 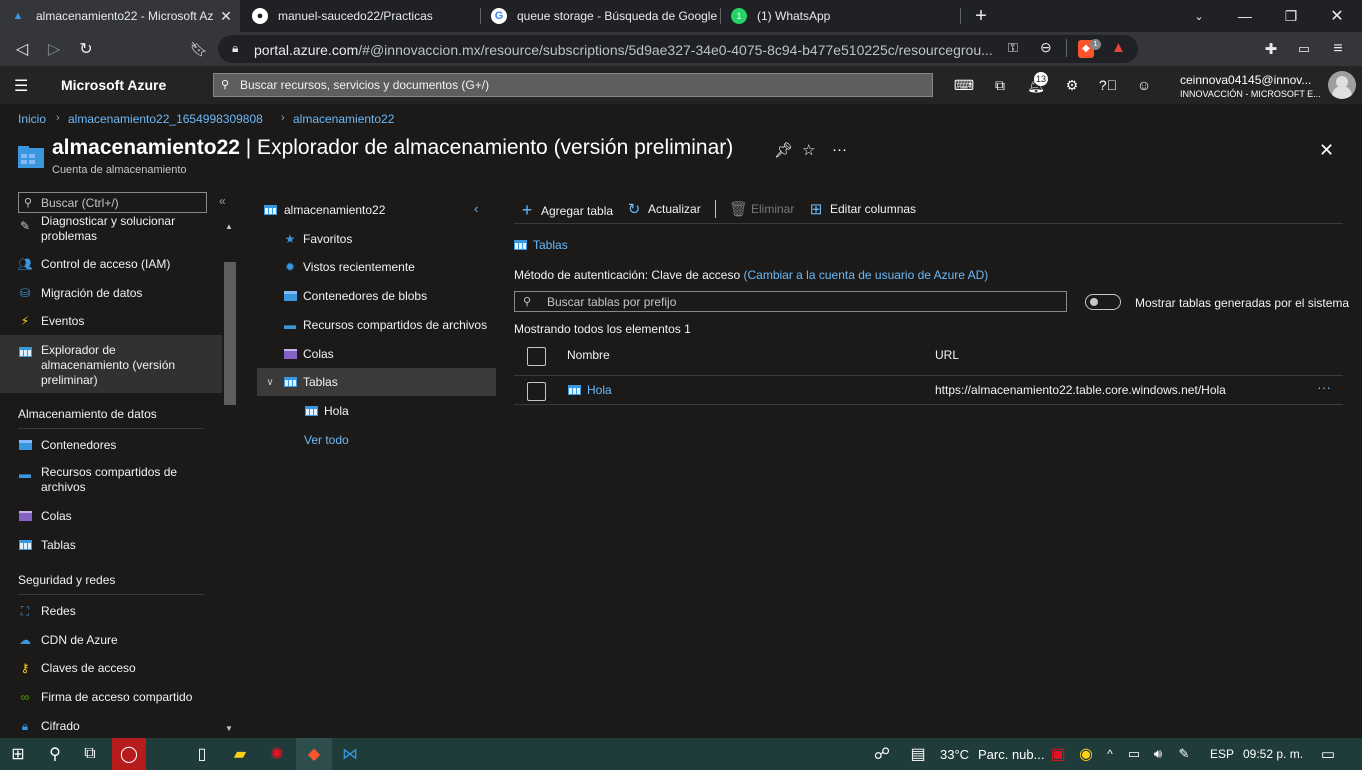 What do you see at coordinates (129, 754) in the screenshot?
I see `opera-icon: ◯` at bounding box center [129, 754].